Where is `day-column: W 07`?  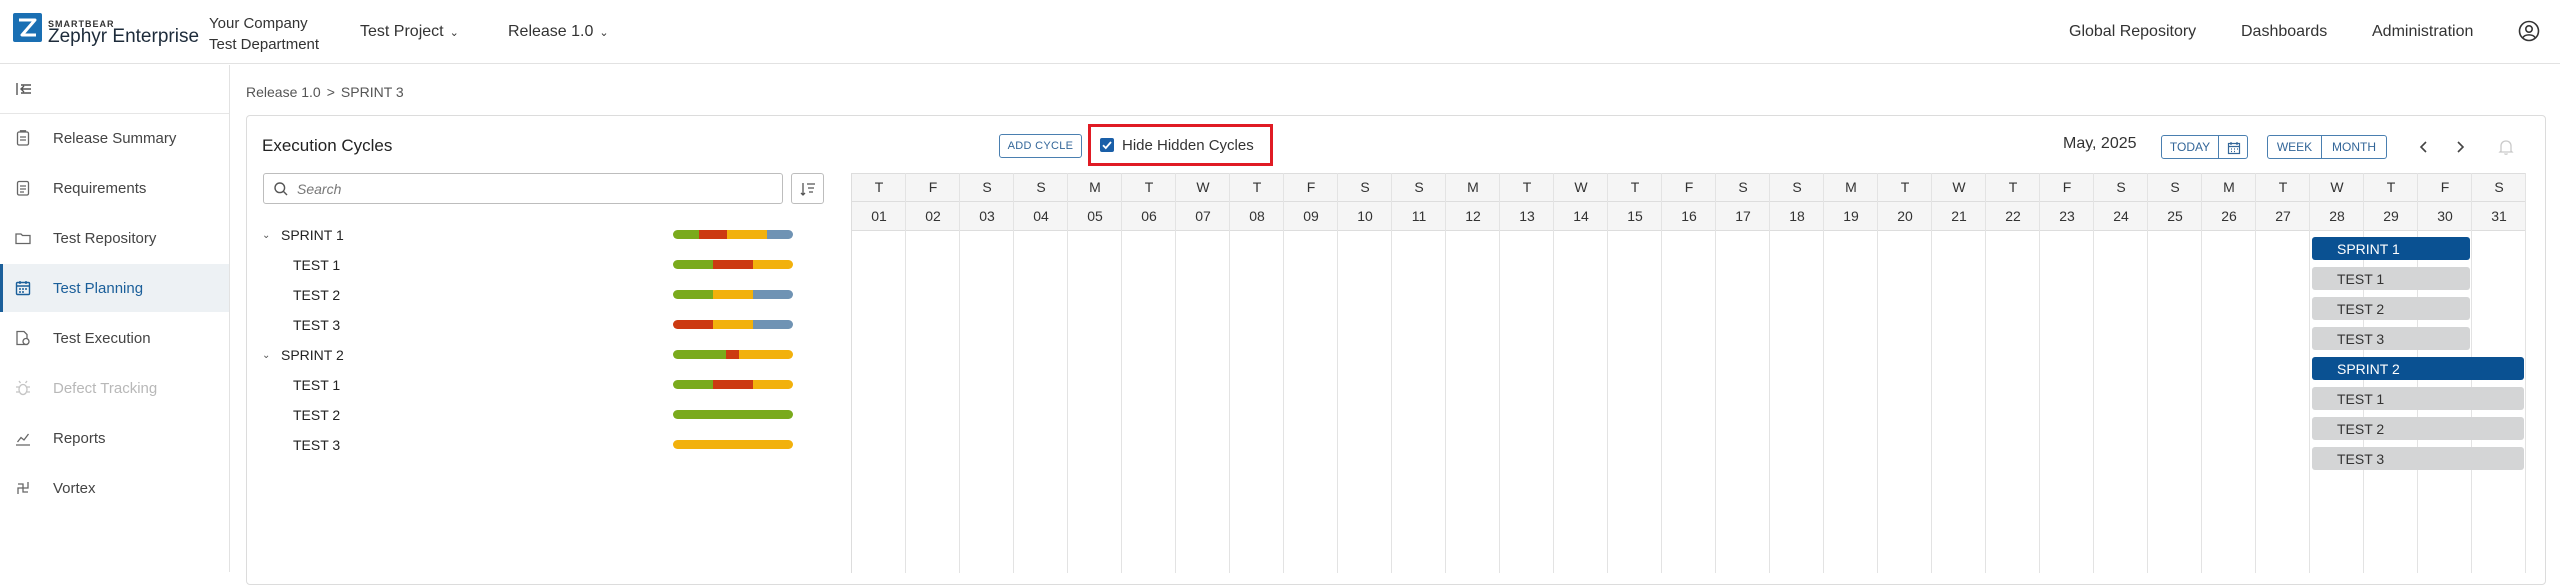
day-column: W 07 is located at coordinates (1203, 373).